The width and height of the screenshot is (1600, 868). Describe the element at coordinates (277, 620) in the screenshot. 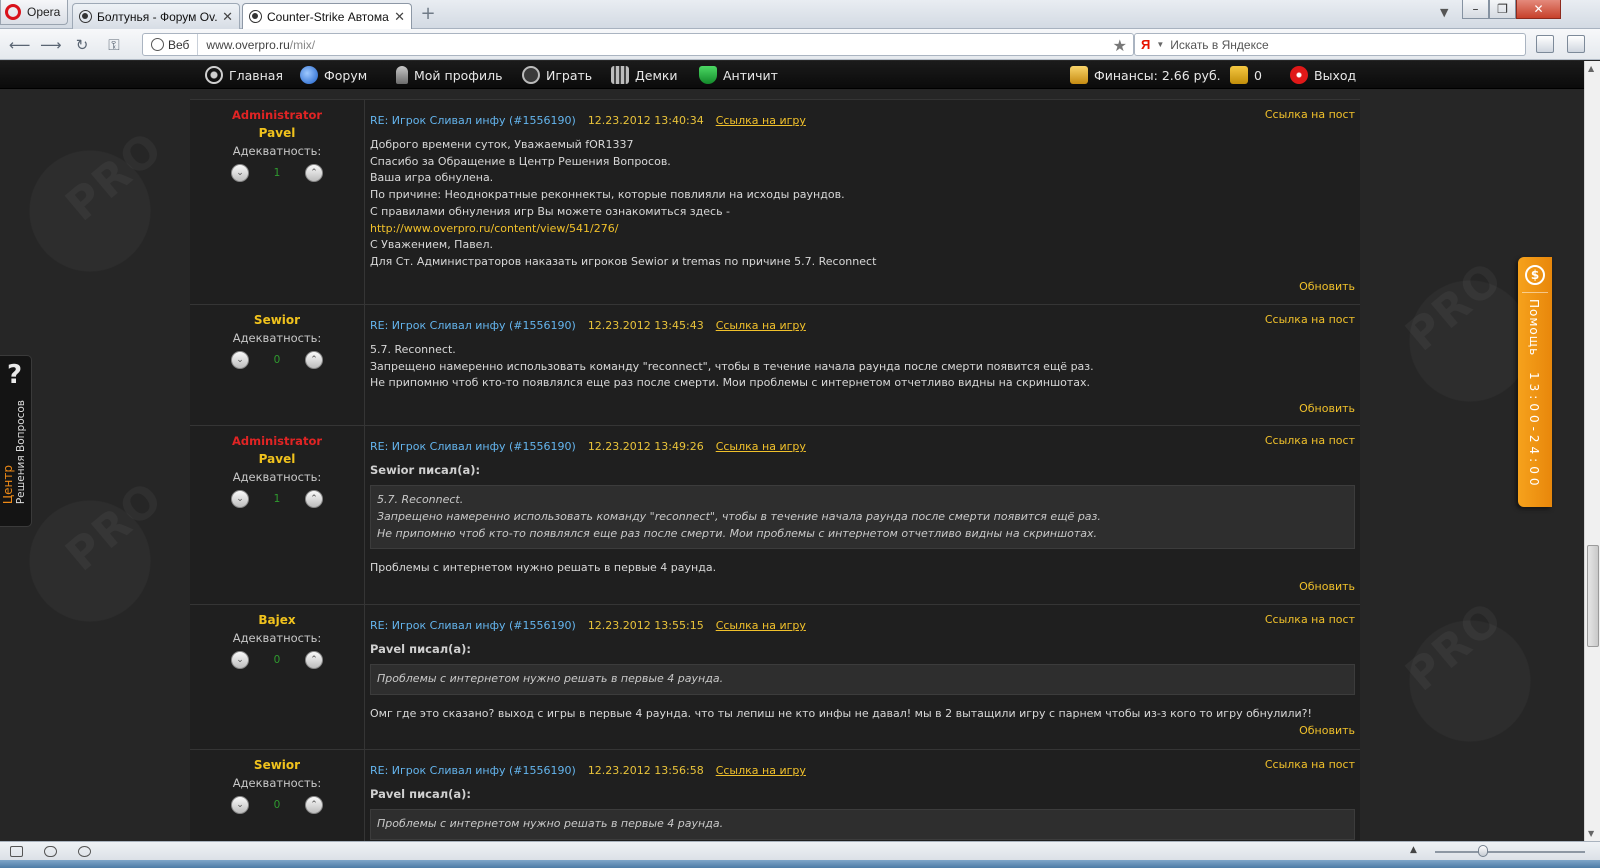

I see `username: Bajex` at that location.